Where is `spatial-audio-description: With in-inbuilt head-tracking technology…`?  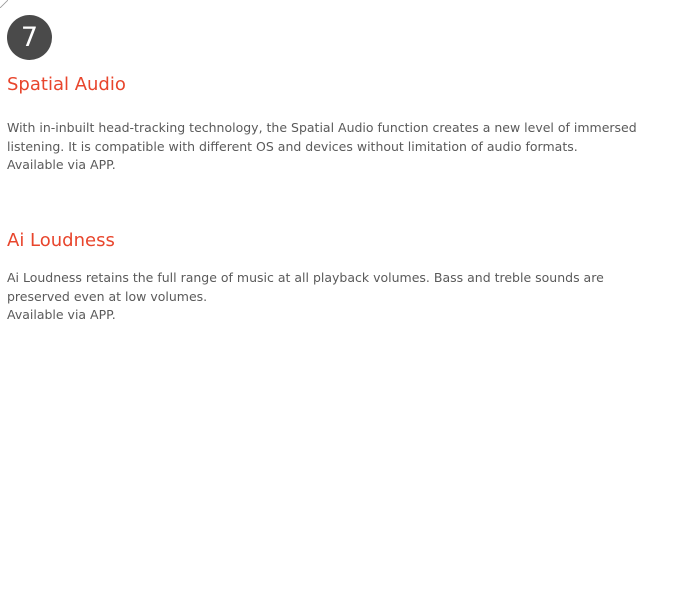 spatial-audio-description: With in-inbuilt head-tracking technology… is located at coordinates (332, 147).